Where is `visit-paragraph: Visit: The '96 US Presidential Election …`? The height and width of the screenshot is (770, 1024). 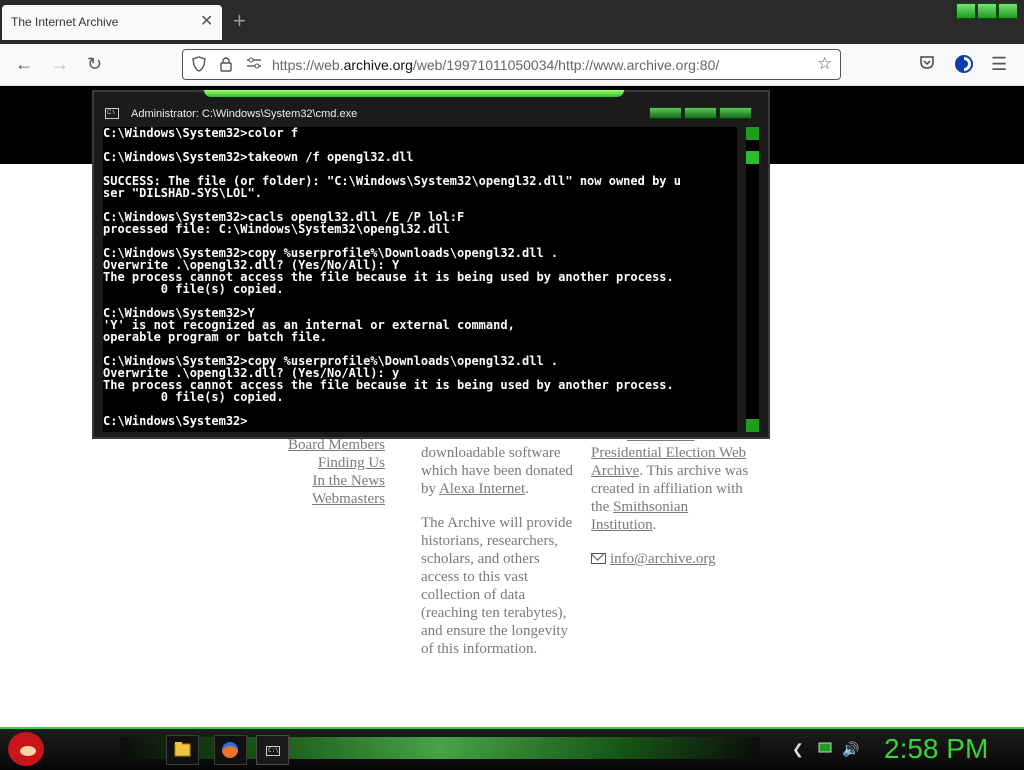 visit-paragraph: Visit: The '96 US Presidential Election … is located at coordinates (671, 480).